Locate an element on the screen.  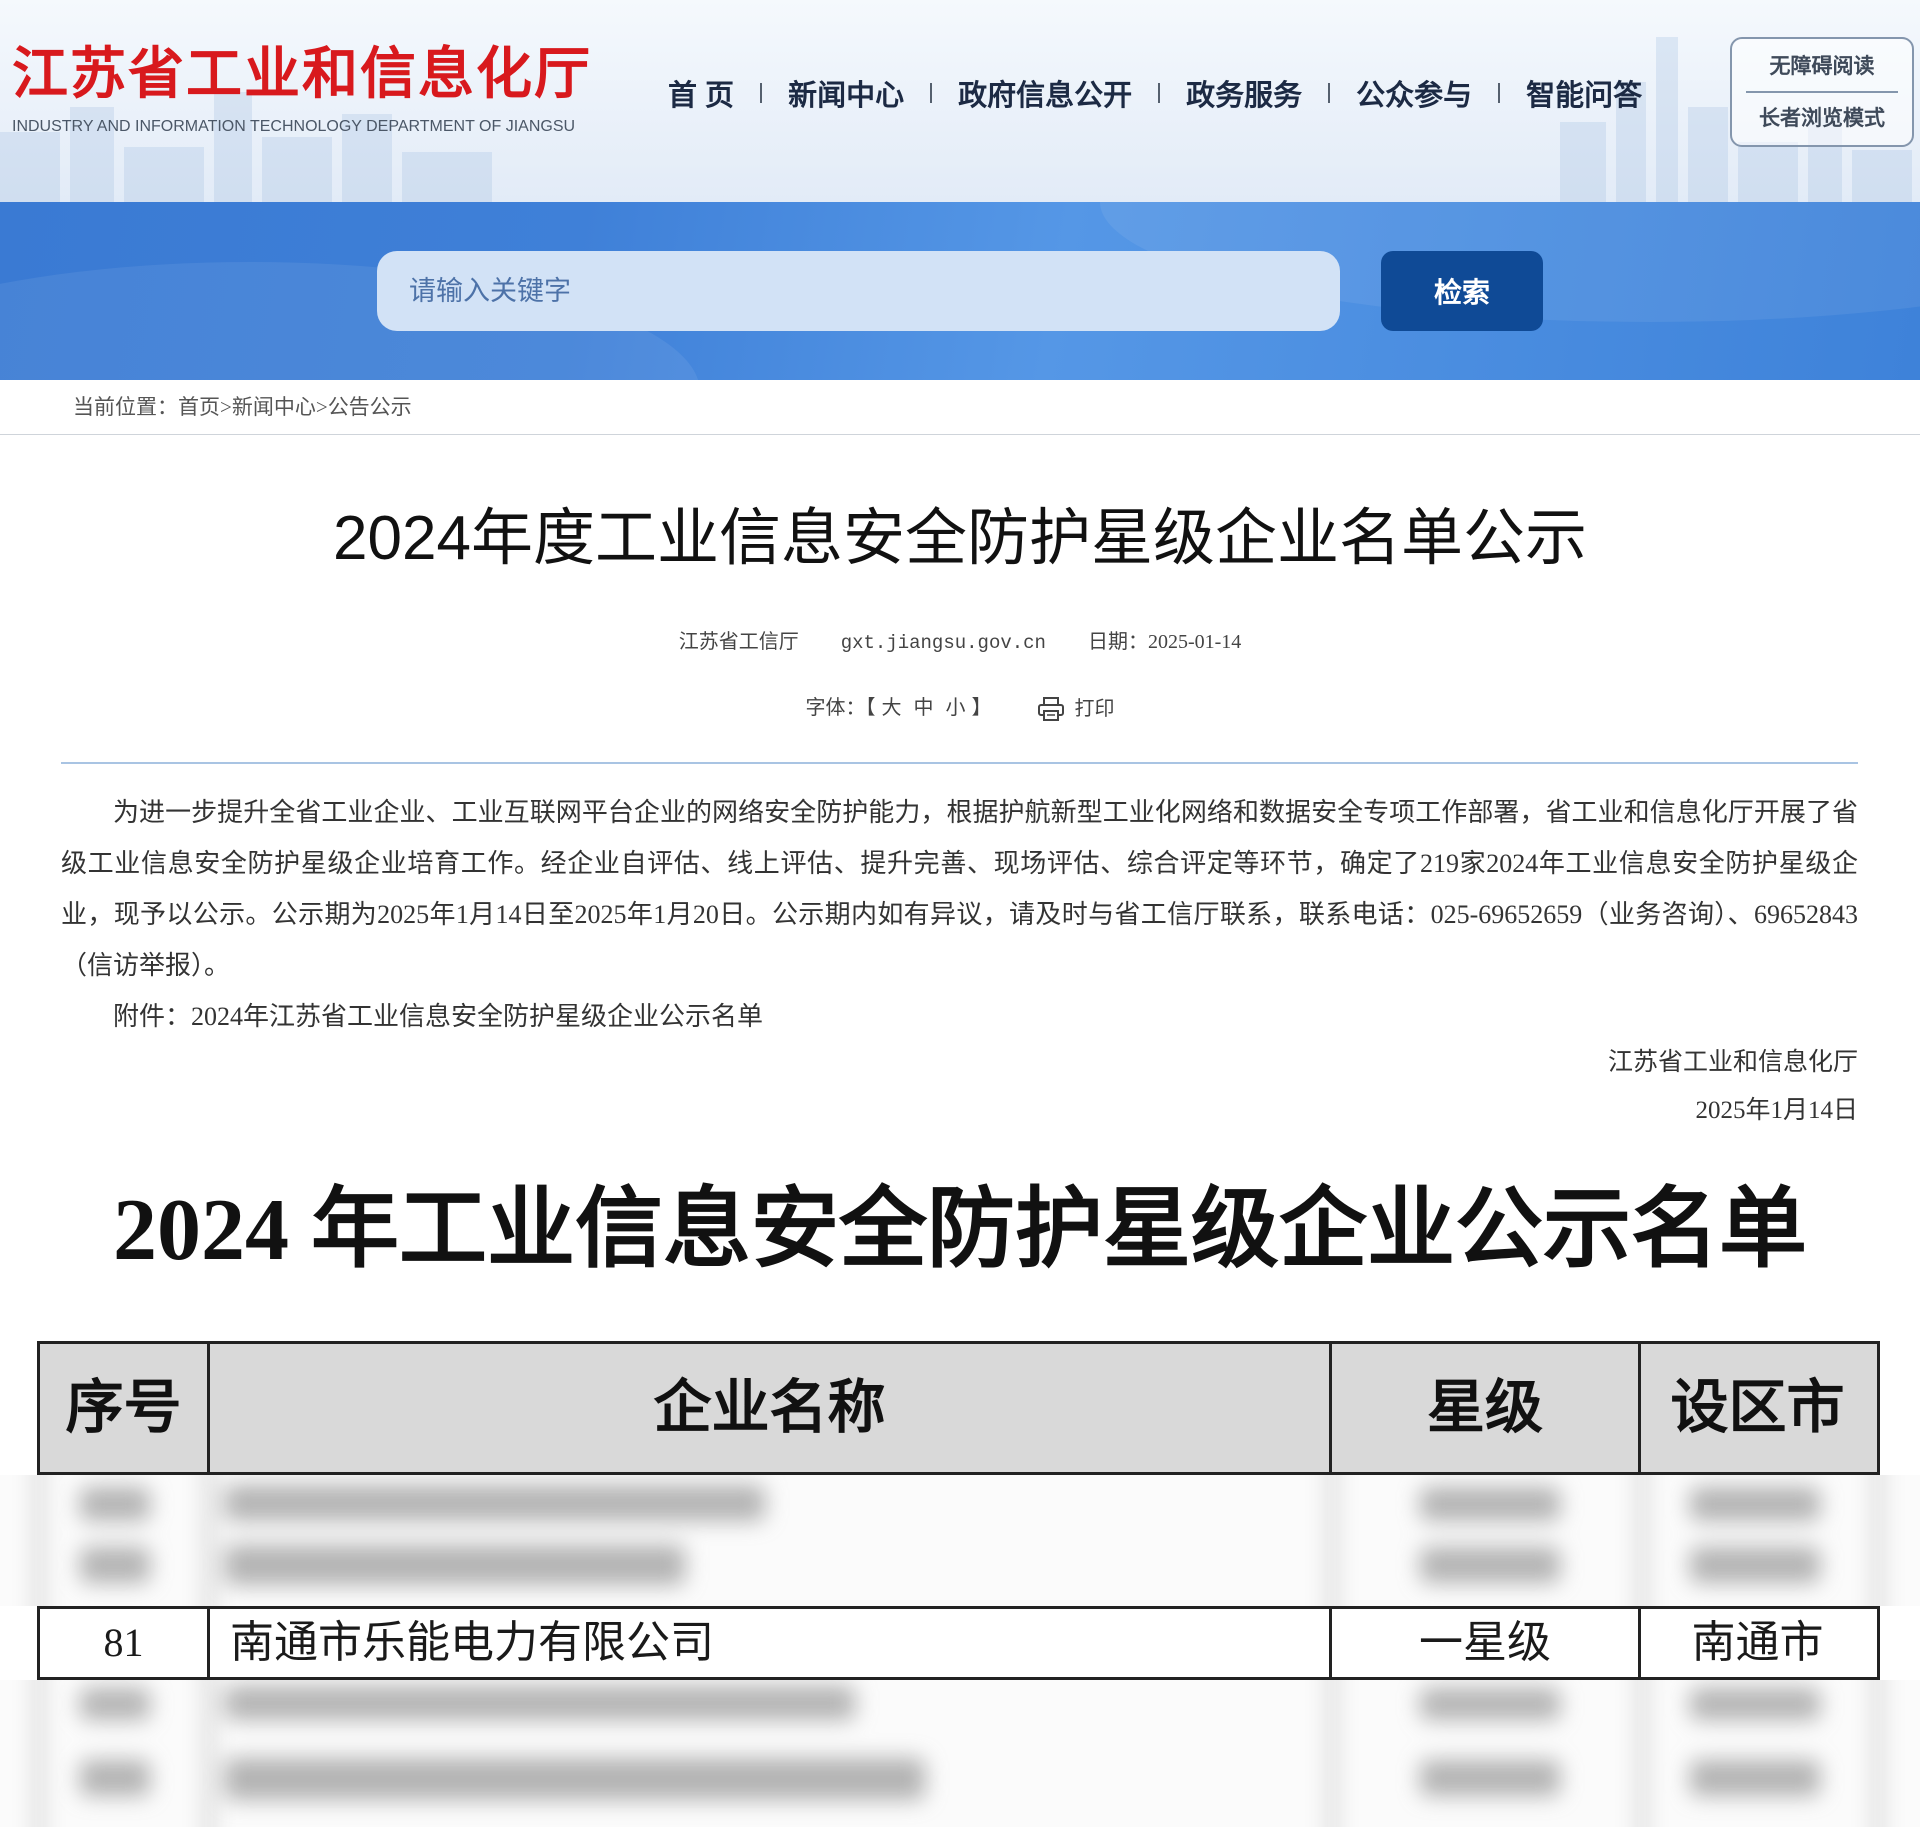
article-source: 江苏省工信厅 is located at coordinates (738, 642).